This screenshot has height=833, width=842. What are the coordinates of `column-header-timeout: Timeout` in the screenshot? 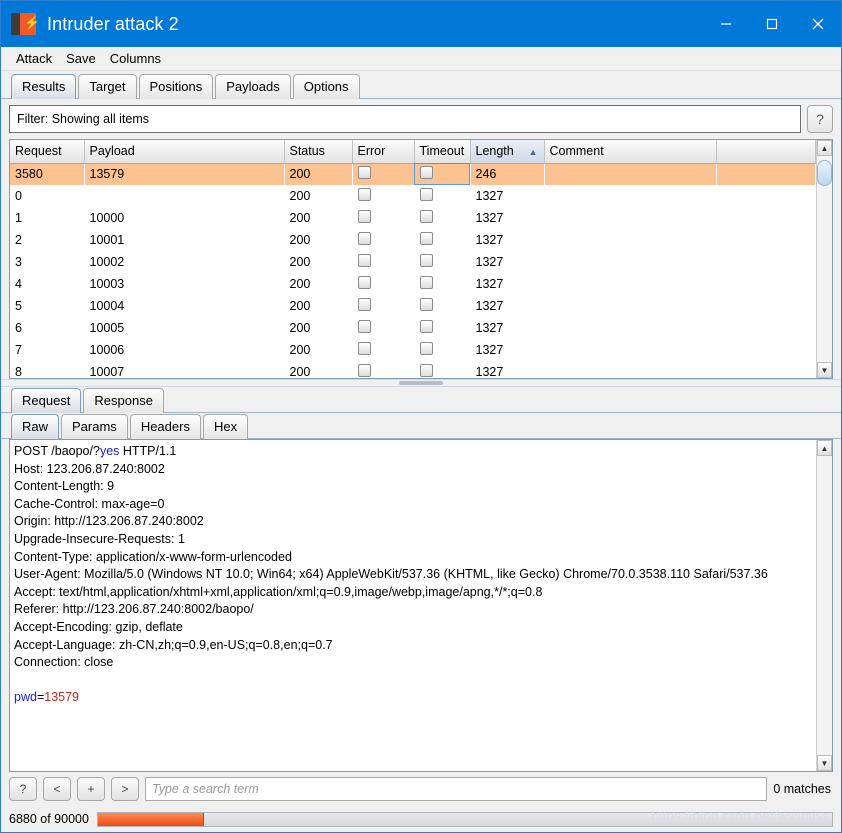 It's located at (442, 152).